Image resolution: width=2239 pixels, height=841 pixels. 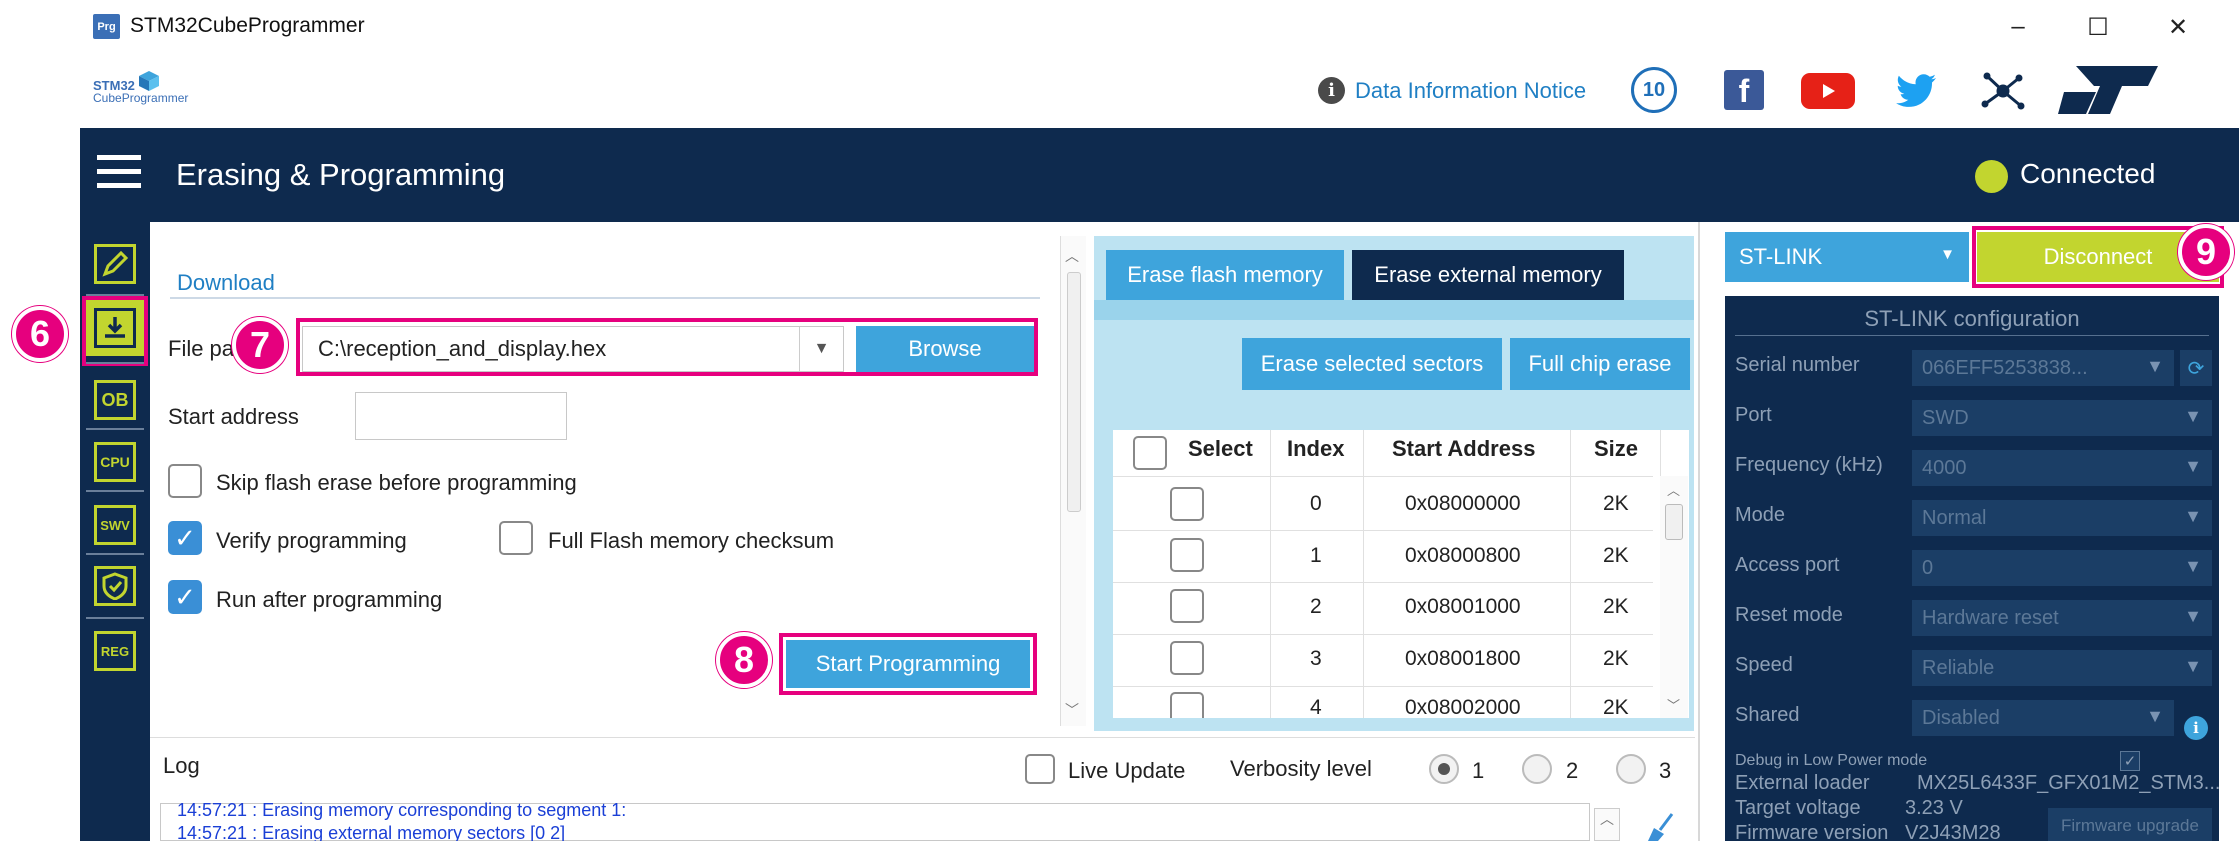 What do you see at coordinates (1947, 254) in the screenshot?
I see `dropdown-caret-icon: ▼` at bounding box center [1947, 254].